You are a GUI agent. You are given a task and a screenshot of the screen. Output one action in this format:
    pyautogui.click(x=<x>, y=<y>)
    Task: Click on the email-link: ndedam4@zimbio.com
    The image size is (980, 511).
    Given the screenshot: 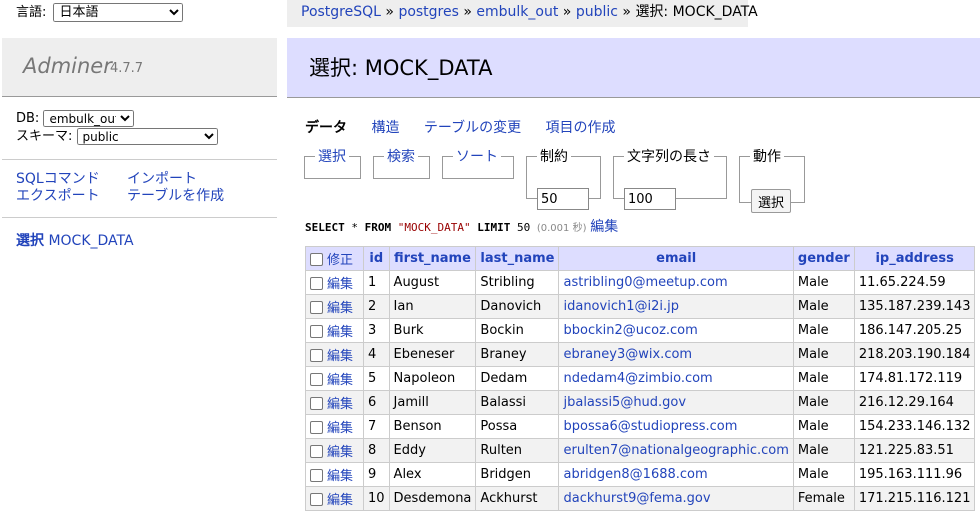 What is the action you would take?
    pyautogui.click(x=637, y=378)
    